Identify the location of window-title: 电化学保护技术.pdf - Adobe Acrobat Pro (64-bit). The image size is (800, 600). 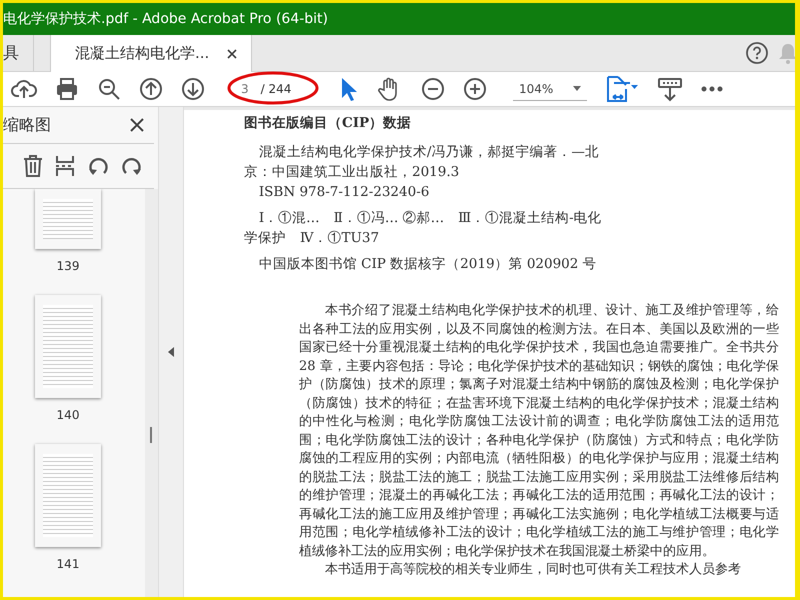
(165, 19).